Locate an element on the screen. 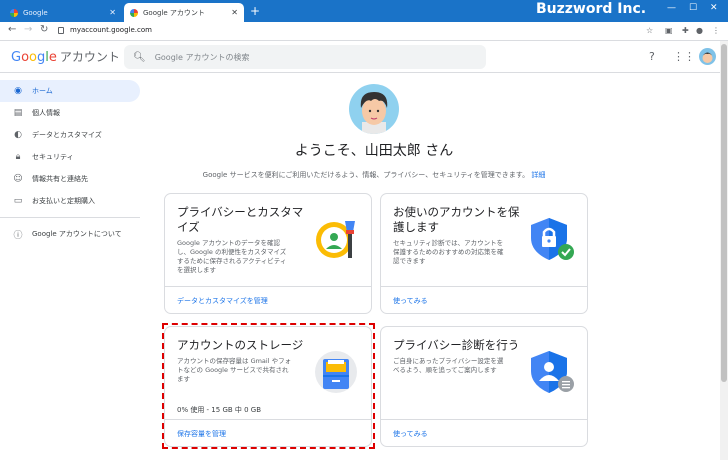 This screenshot has height=460, width=728. search-input: 🔍︎ Google アカウントの検索 is located at coordinates (305, 57).